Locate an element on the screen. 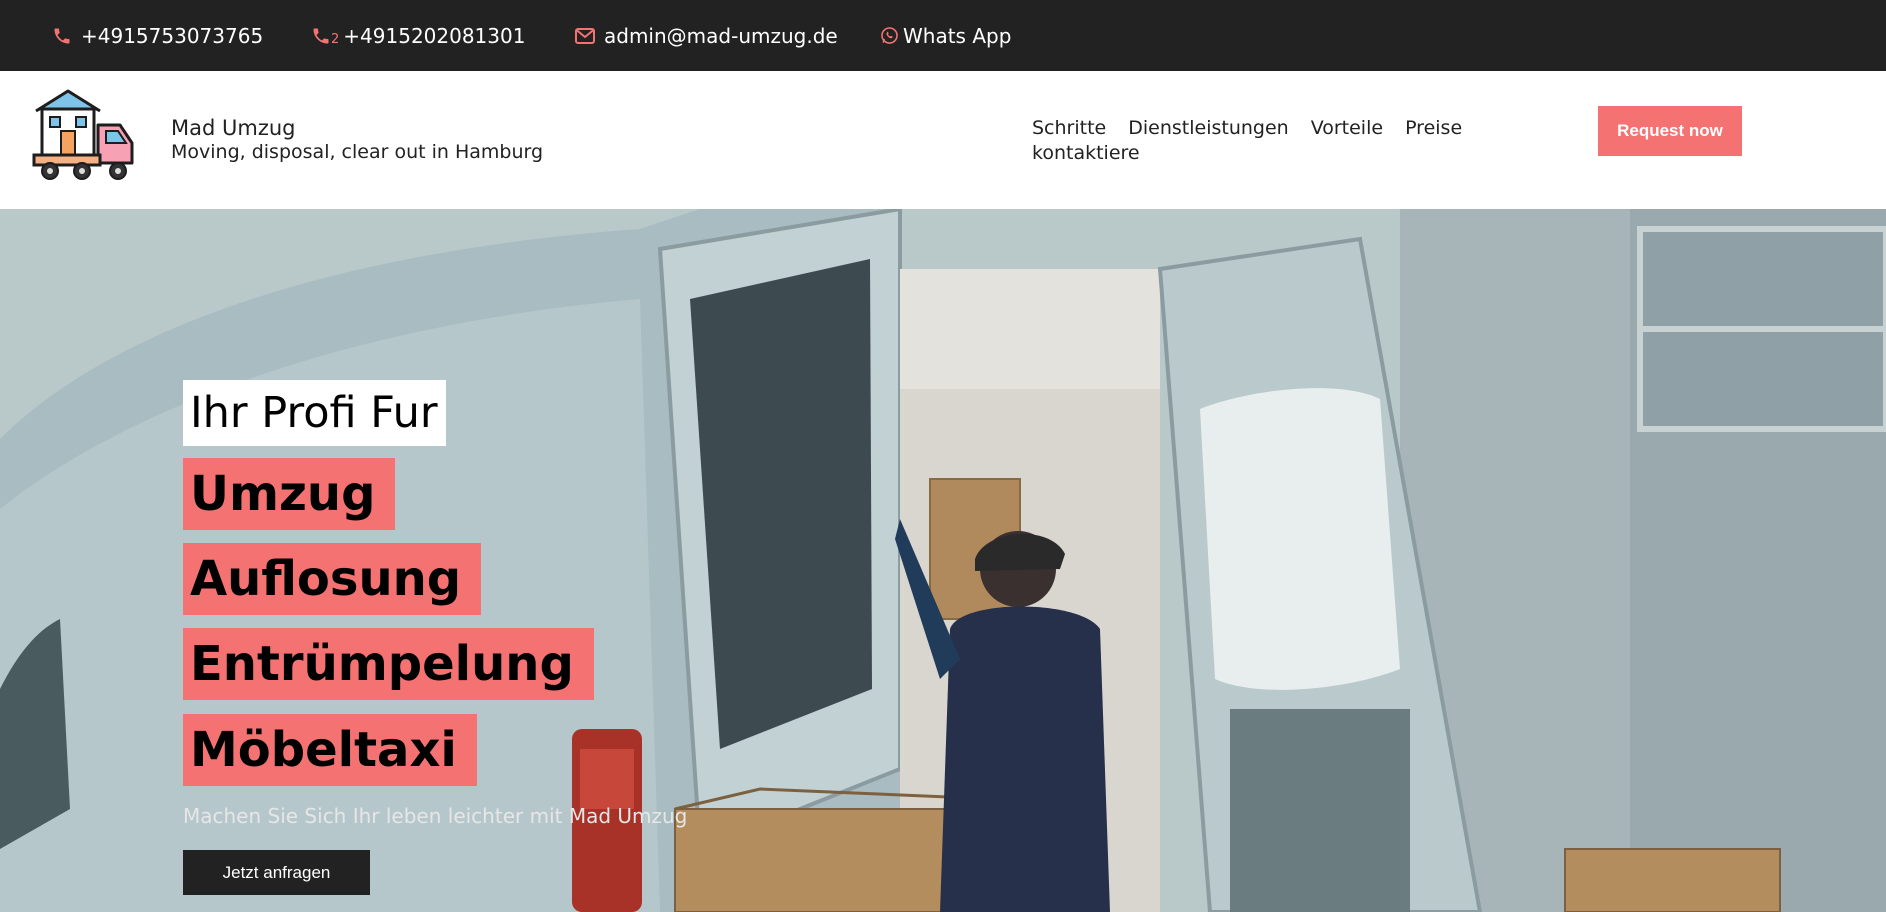 The image size is (1886, 912). phone-link-1: +4915753073765 is located at coordinates (157, 35).